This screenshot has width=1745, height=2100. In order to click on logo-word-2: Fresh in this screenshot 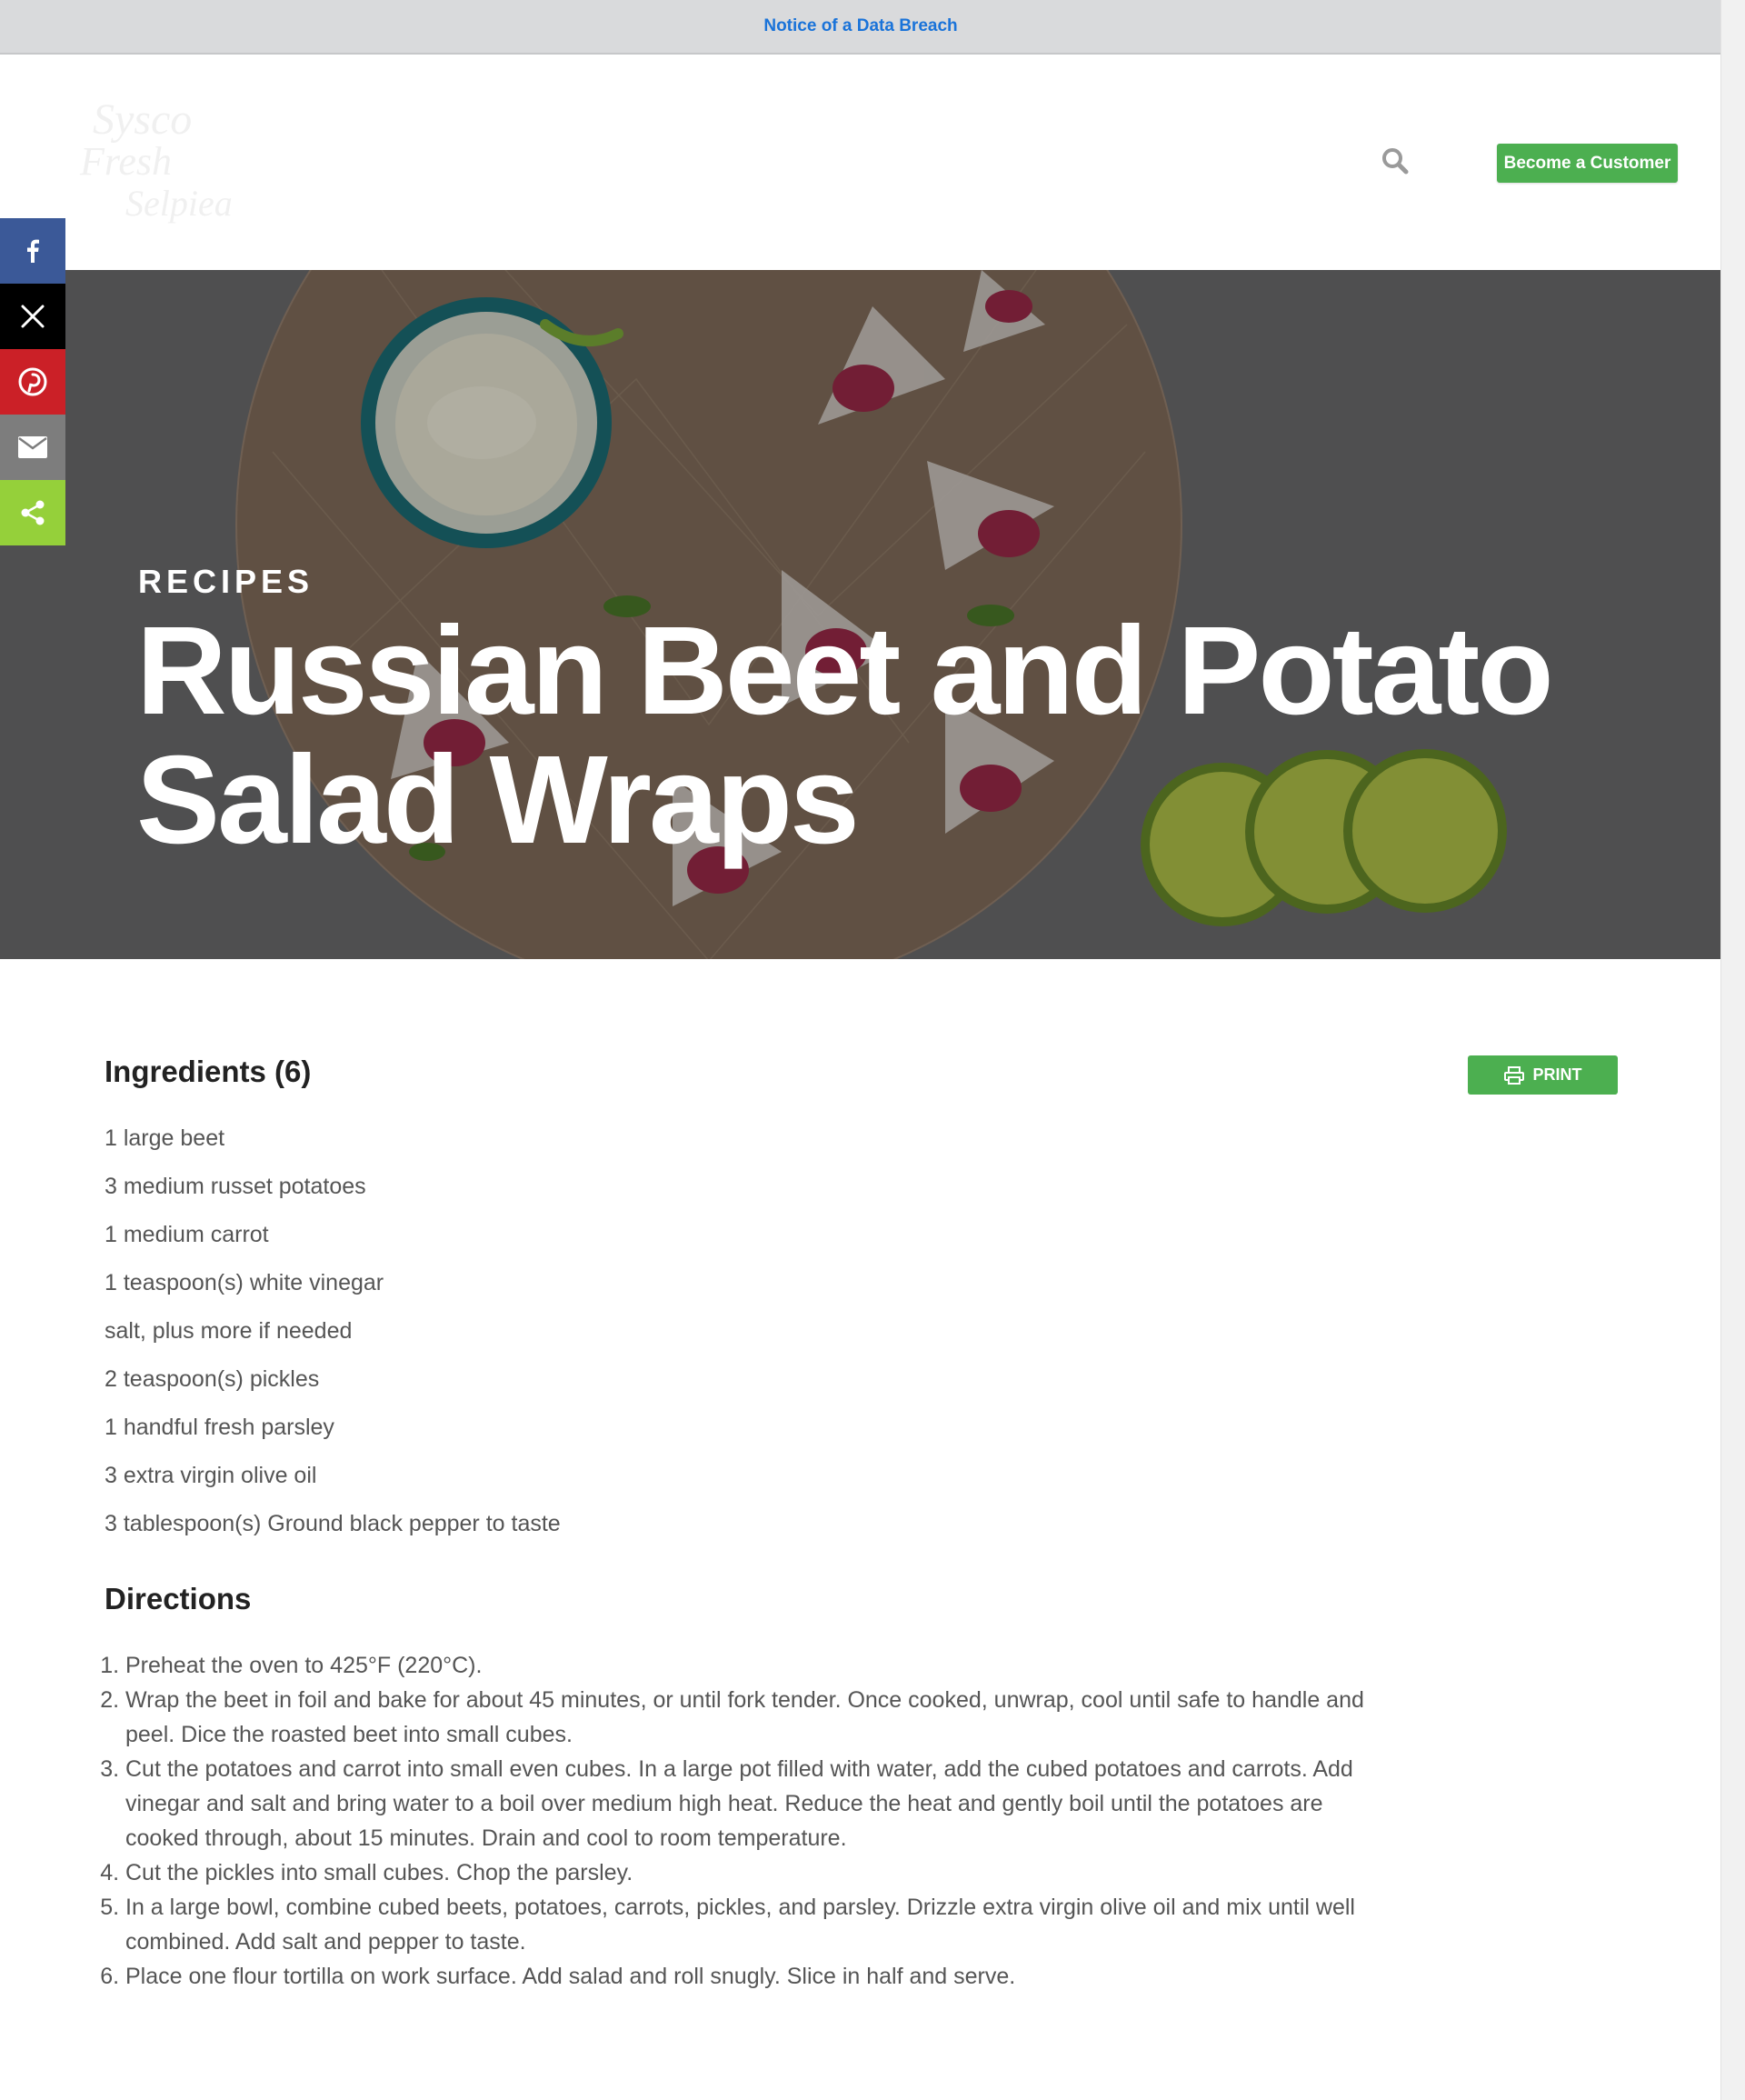, I will do `click(126, 161)`.